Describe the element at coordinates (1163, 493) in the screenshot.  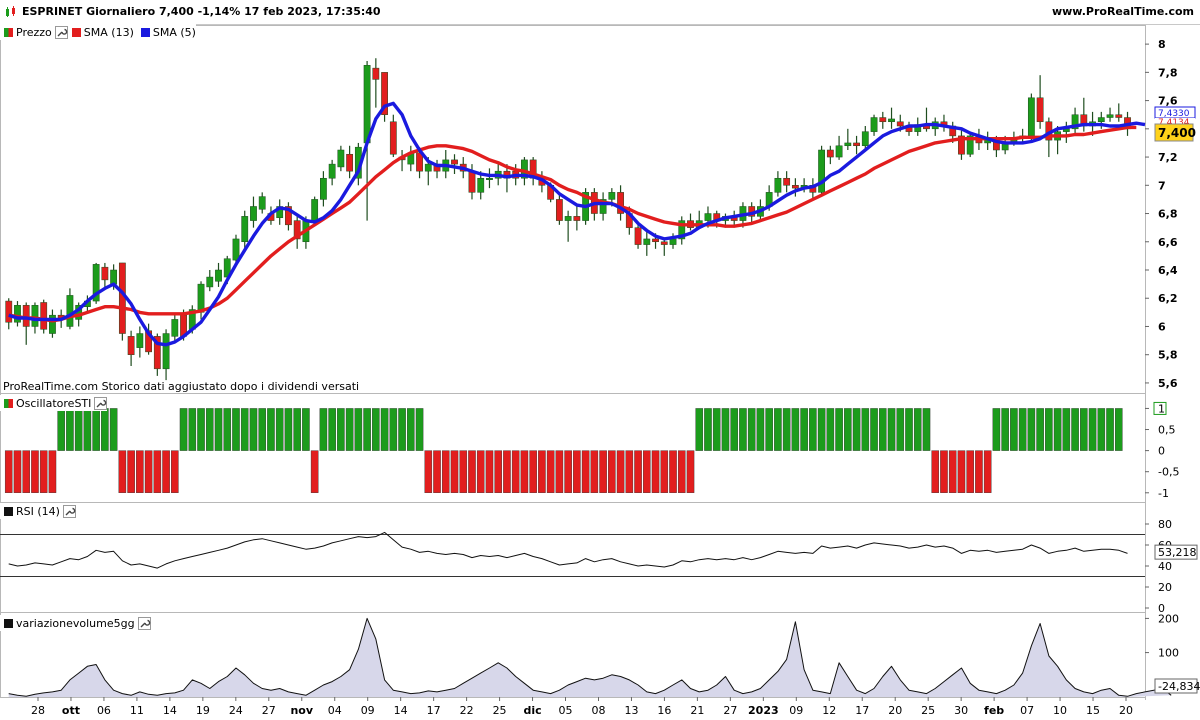
I see `osc-tick-label: -1` at that location.